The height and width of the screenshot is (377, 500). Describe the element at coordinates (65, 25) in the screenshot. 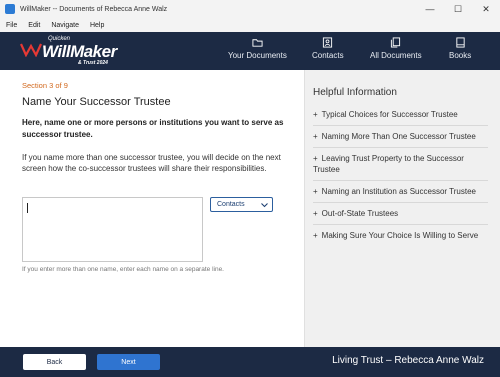

I see `menu-navigate: Navigate` at that location.